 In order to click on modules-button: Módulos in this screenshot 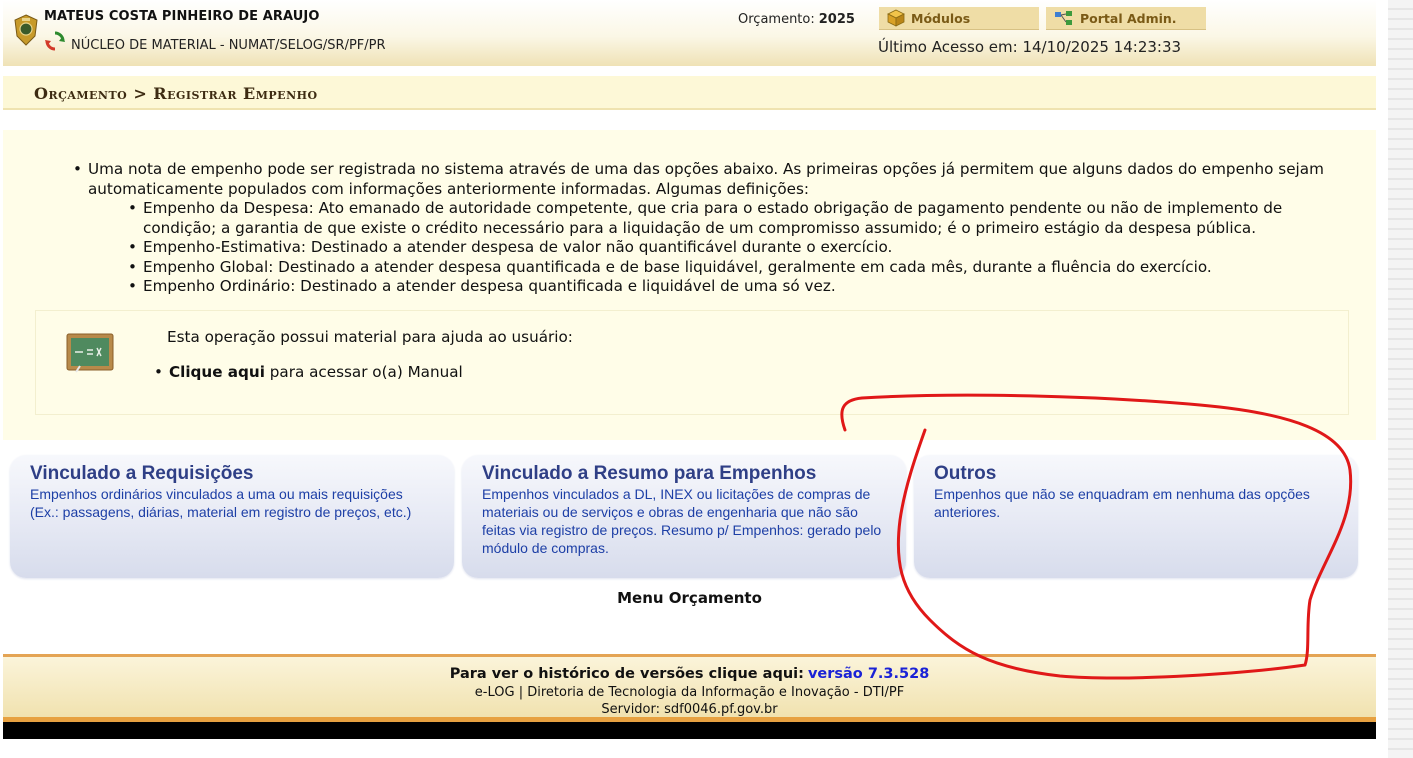, I will do `click(959, 18)`.